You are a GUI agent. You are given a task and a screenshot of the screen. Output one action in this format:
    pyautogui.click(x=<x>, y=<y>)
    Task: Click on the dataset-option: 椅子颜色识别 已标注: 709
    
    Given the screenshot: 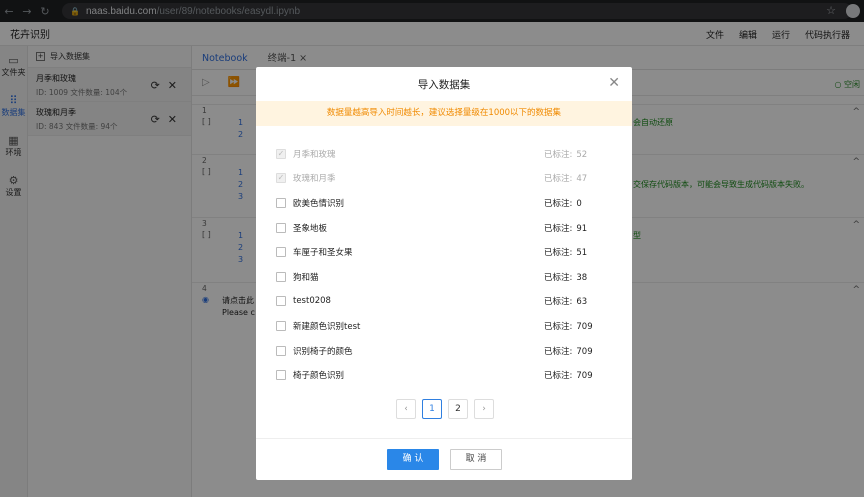 What is the action you would take?
    pyautogui.click(x=446, y=375)
    